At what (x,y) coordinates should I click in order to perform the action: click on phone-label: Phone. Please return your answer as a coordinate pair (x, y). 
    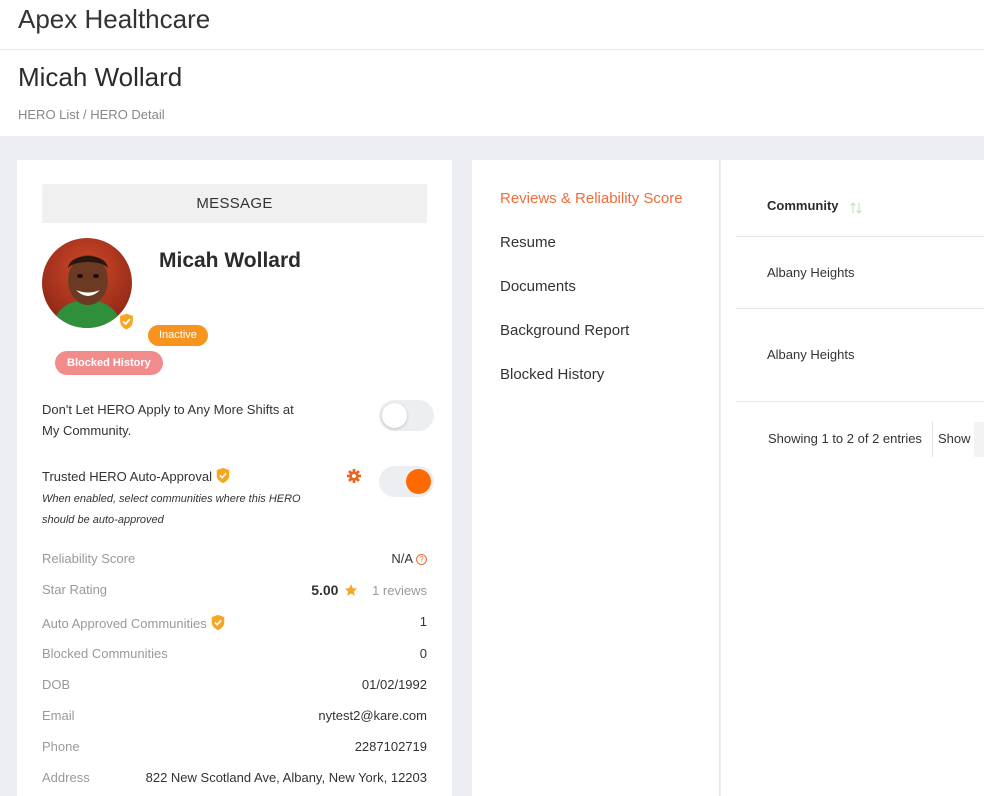
    Looking at the image, I should click on (61, 746).